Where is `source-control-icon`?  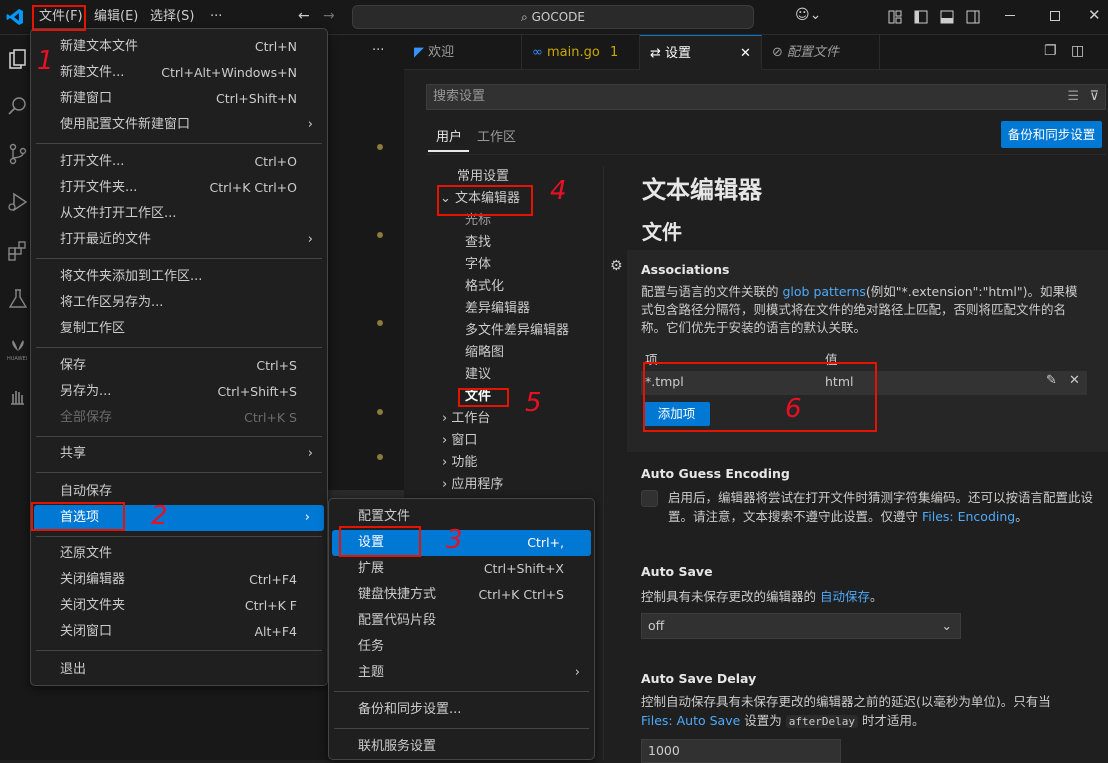
source-control-icon is located at coordinates (18, 154).